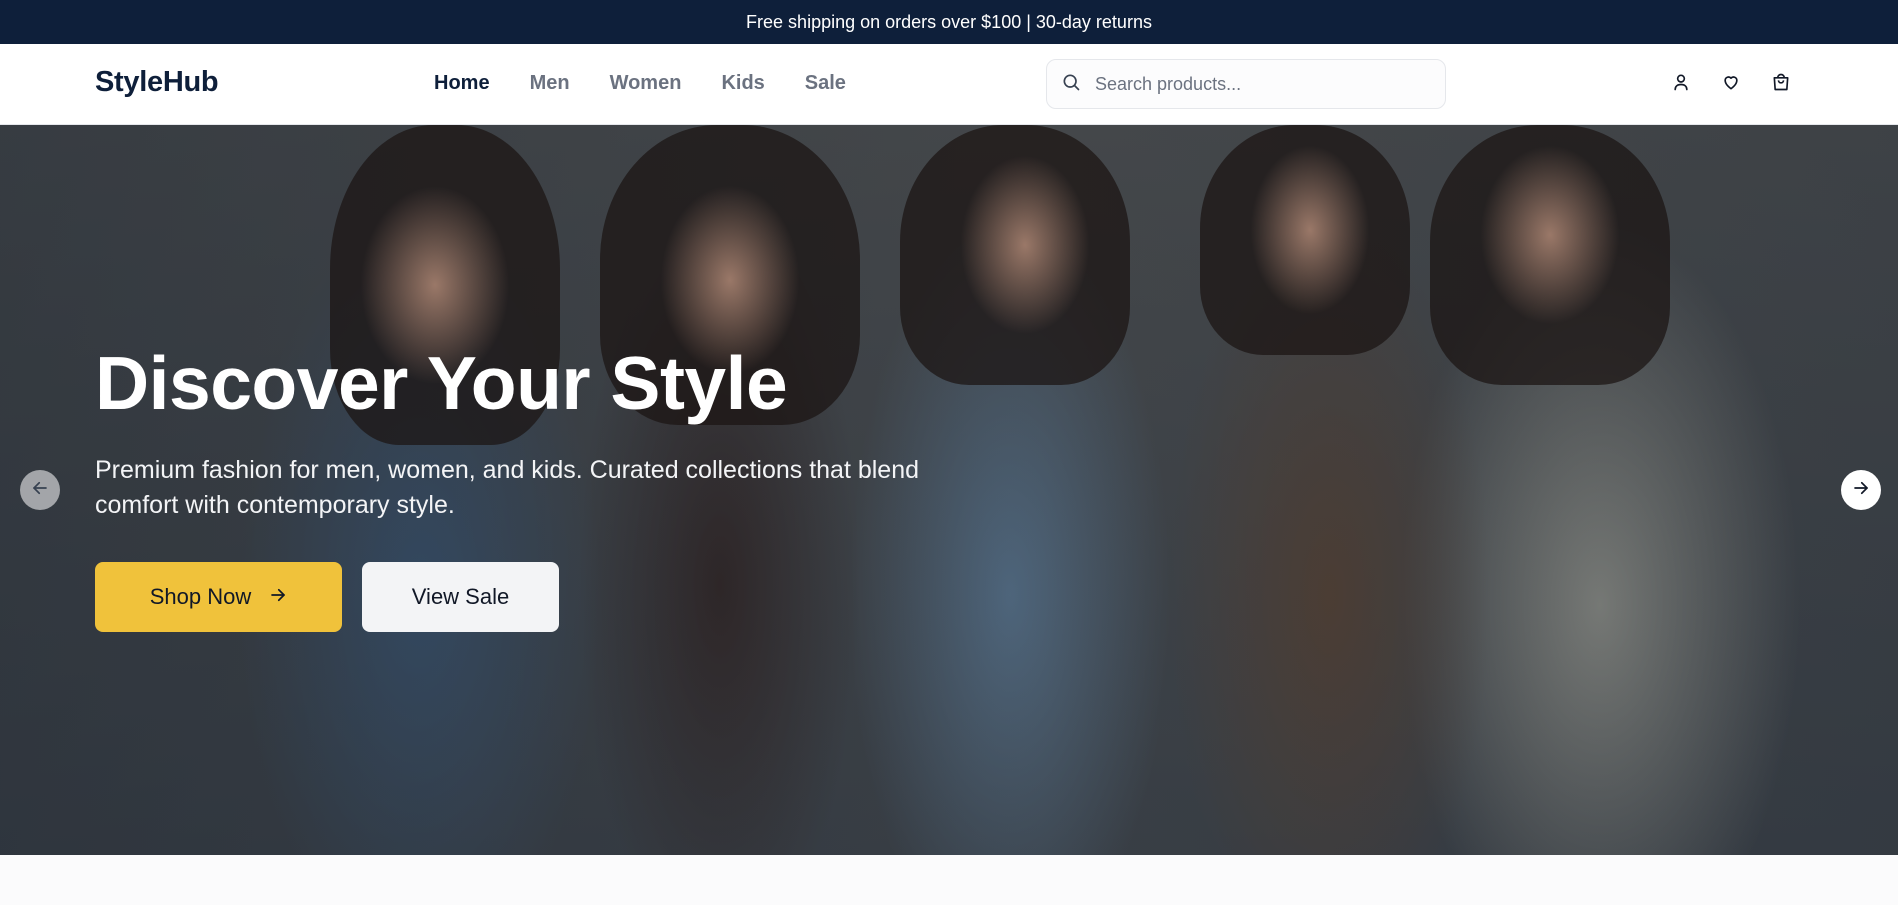 The height and width of the screenshot is (905, 1898). I want to click on carousel-prev-button, so click(40, 490).